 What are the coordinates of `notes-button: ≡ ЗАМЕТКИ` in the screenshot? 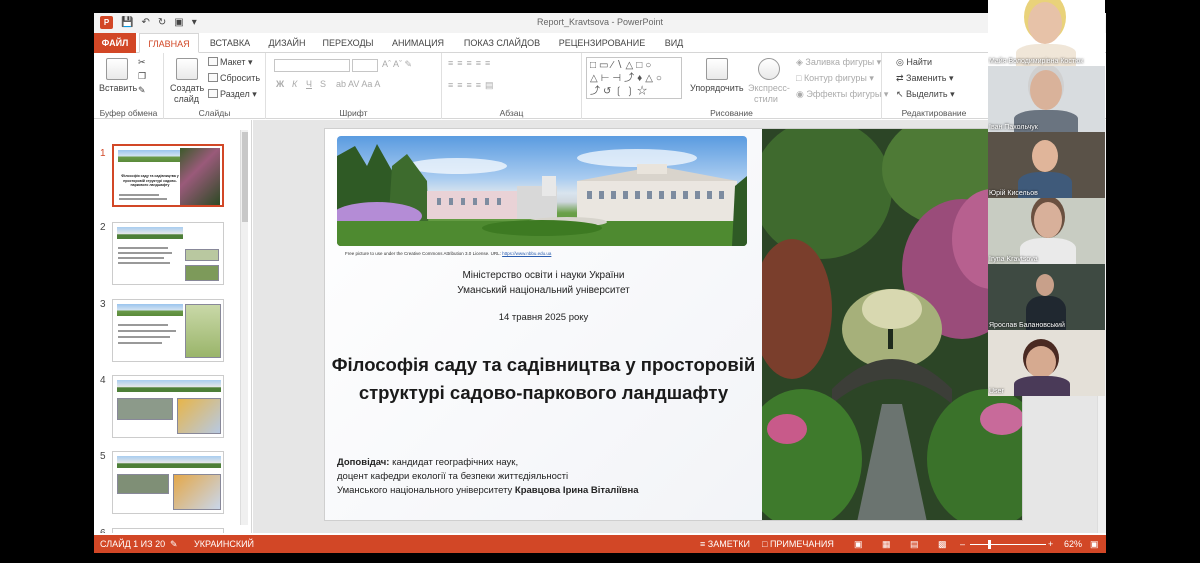 It's located at (725, 544).